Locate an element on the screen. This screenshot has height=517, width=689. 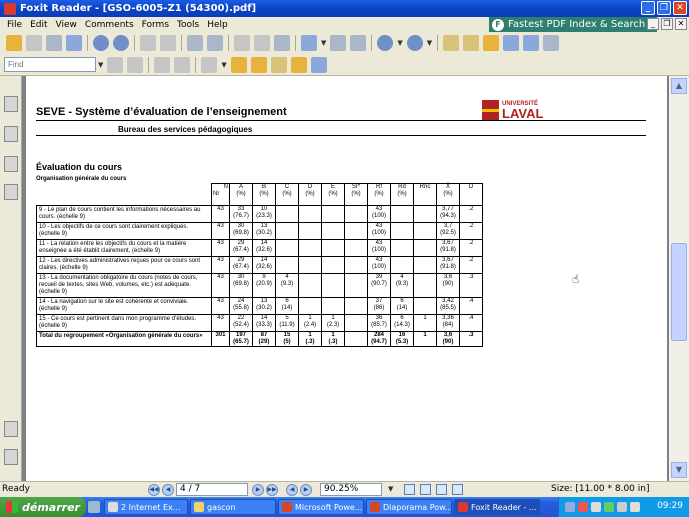
pages-panel-icon is located at coordinates (11, 134).